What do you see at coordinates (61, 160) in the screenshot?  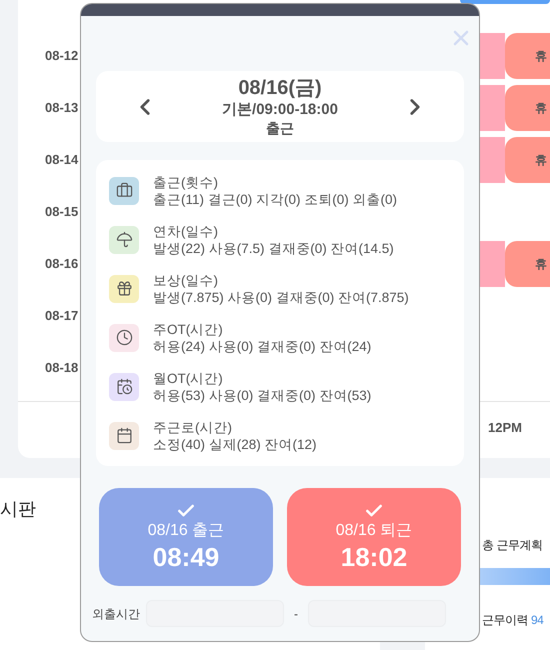 I see `row-date: 08-14` at bounding box center [61, 160].